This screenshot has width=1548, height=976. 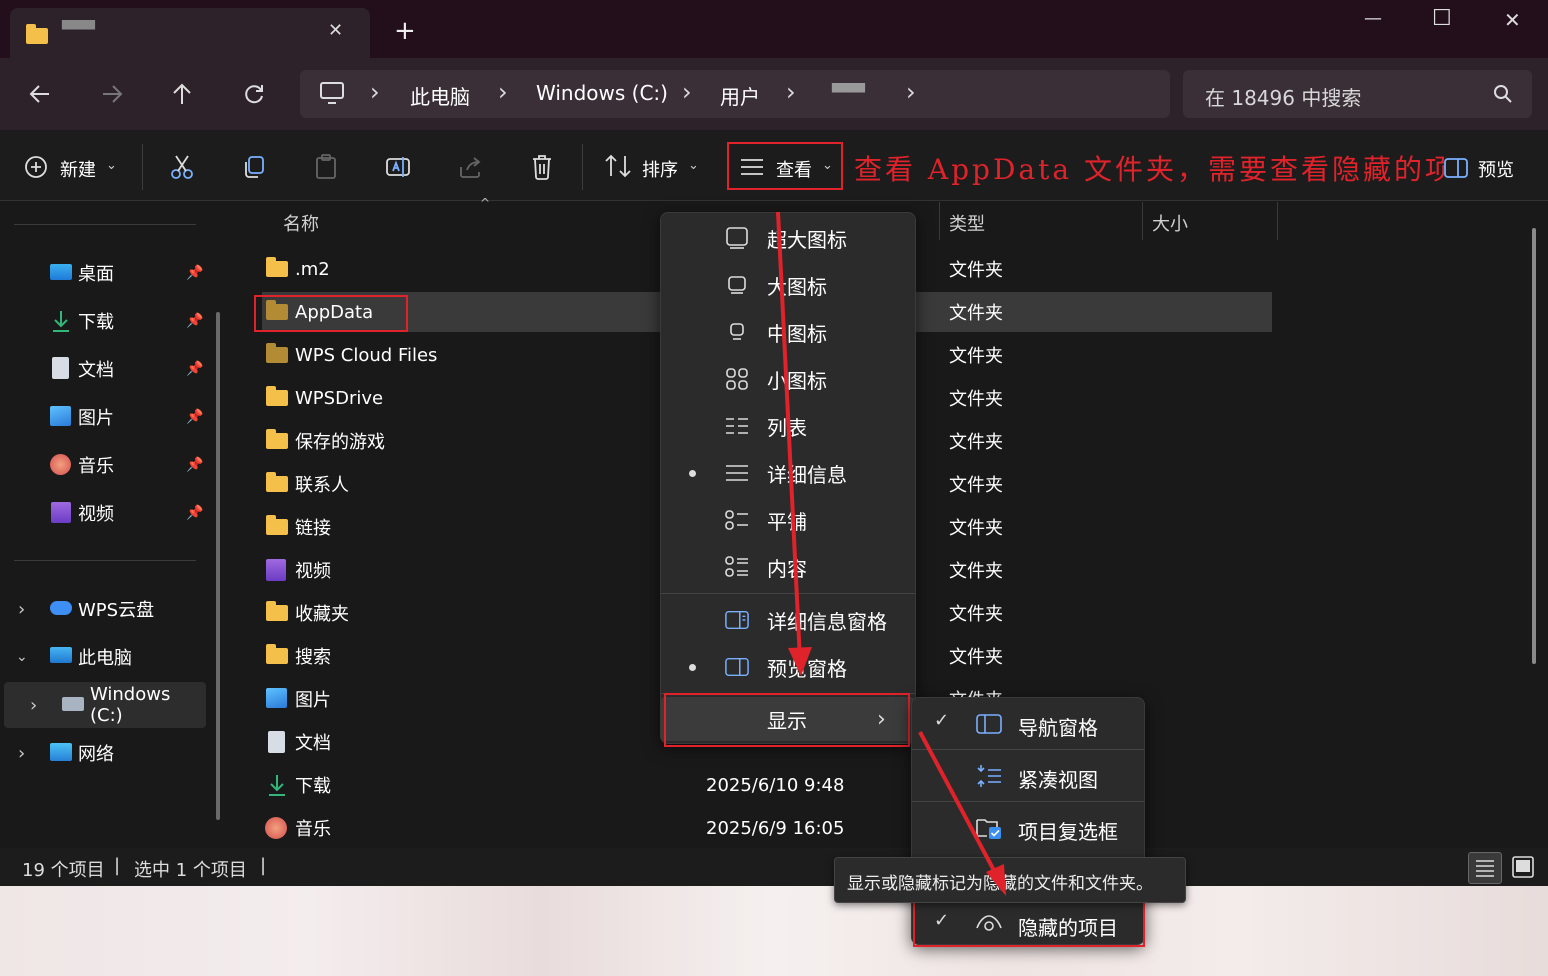 What do you see at coordinates (891, 553) in the screenshot?
I see `annotation-arrows` at bounding box center [891, 553].